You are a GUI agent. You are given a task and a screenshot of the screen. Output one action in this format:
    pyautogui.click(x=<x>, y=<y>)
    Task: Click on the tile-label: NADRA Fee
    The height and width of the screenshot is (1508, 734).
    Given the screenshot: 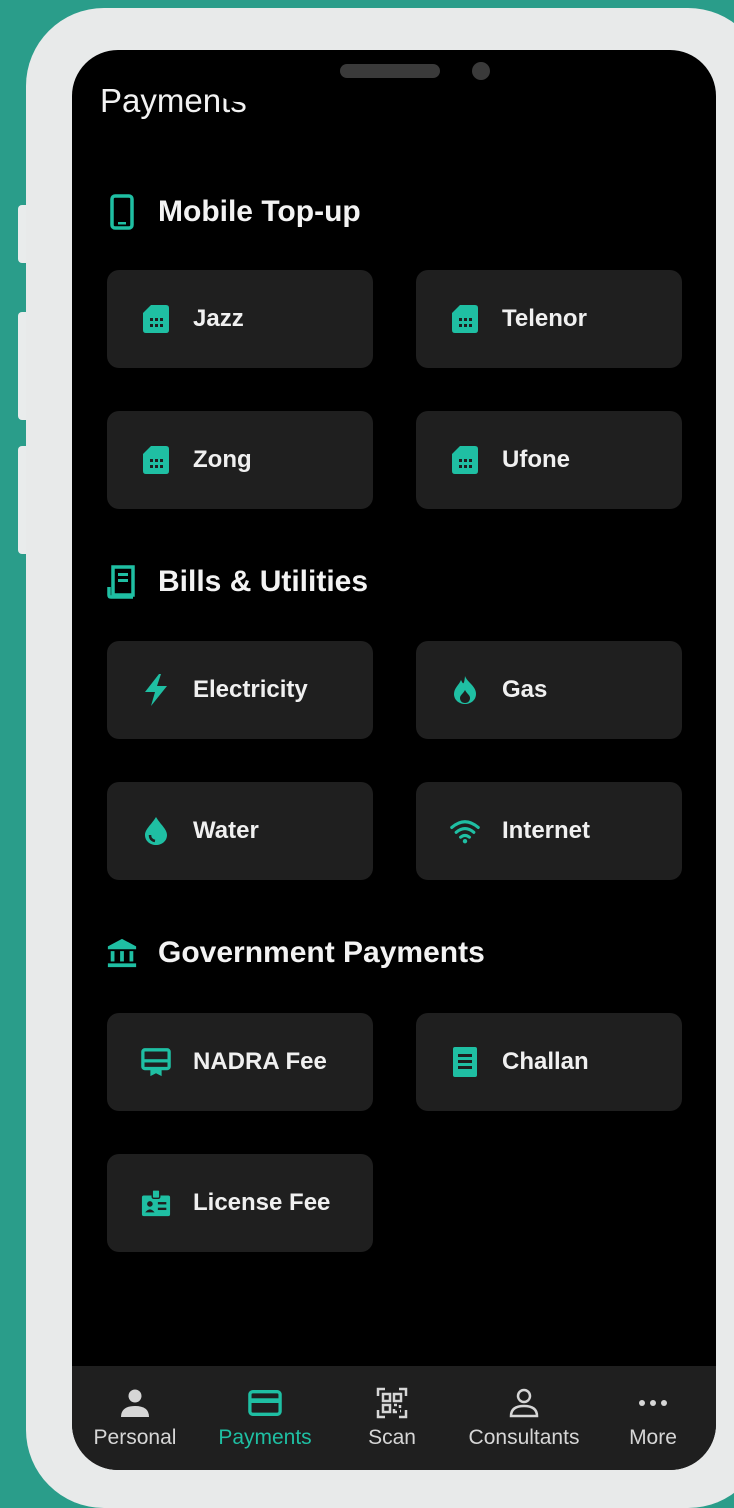 What is the action you would take?
    pyautogui.click(x=260, y=1061)
    